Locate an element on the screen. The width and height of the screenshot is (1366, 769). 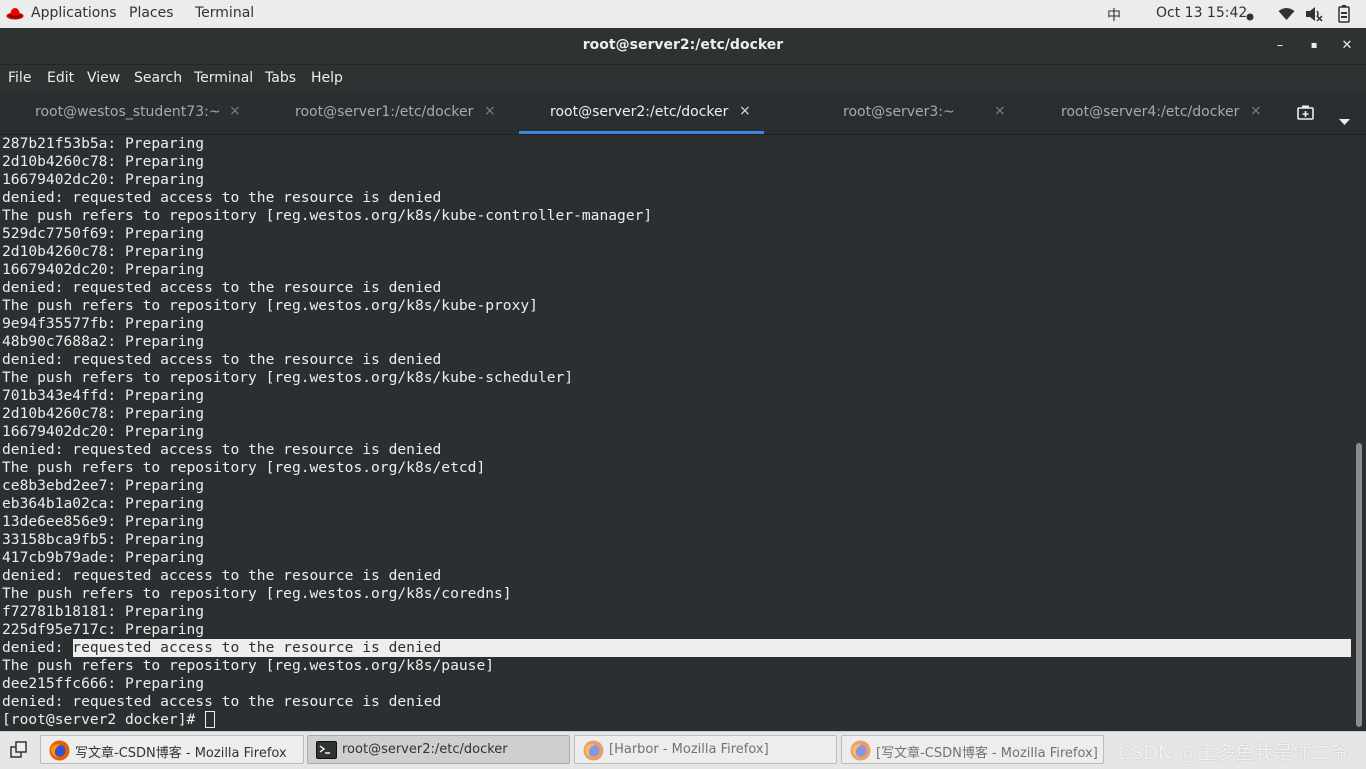
window-title: root@server2:/etc/docker is located at coordinates (683, 45).